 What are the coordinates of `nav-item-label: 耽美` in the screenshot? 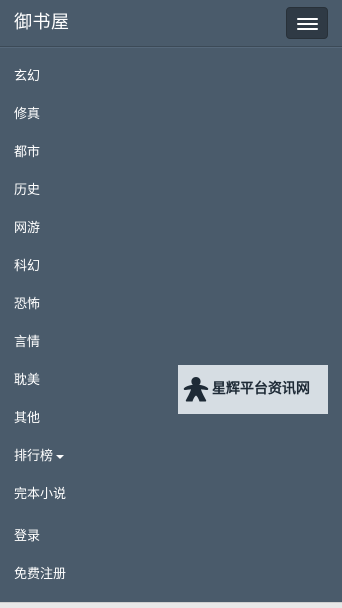 It's located at (27, 380).